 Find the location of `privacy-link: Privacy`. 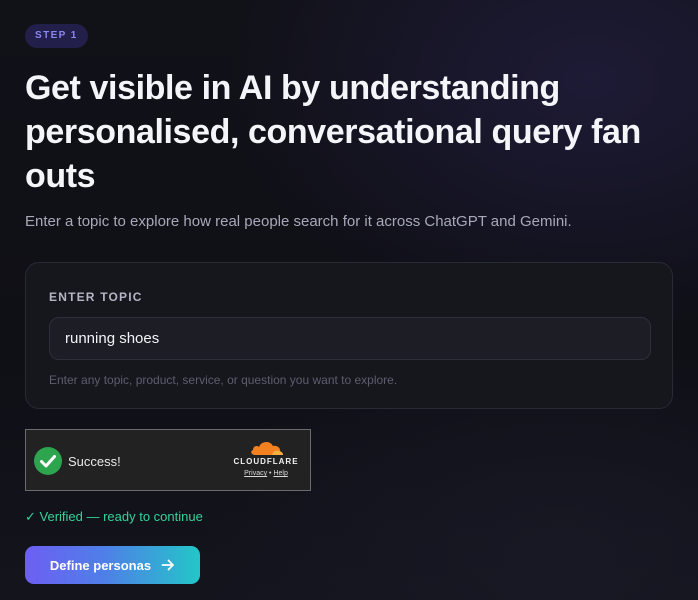

privacy-link: Privacy is located at coordinates (255, 473).